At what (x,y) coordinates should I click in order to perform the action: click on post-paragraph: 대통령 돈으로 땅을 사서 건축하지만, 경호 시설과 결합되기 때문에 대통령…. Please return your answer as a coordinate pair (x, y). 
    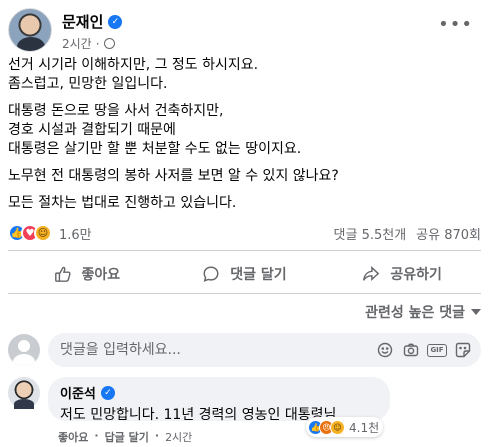
    Looking at the image, I should click on (155, 130).